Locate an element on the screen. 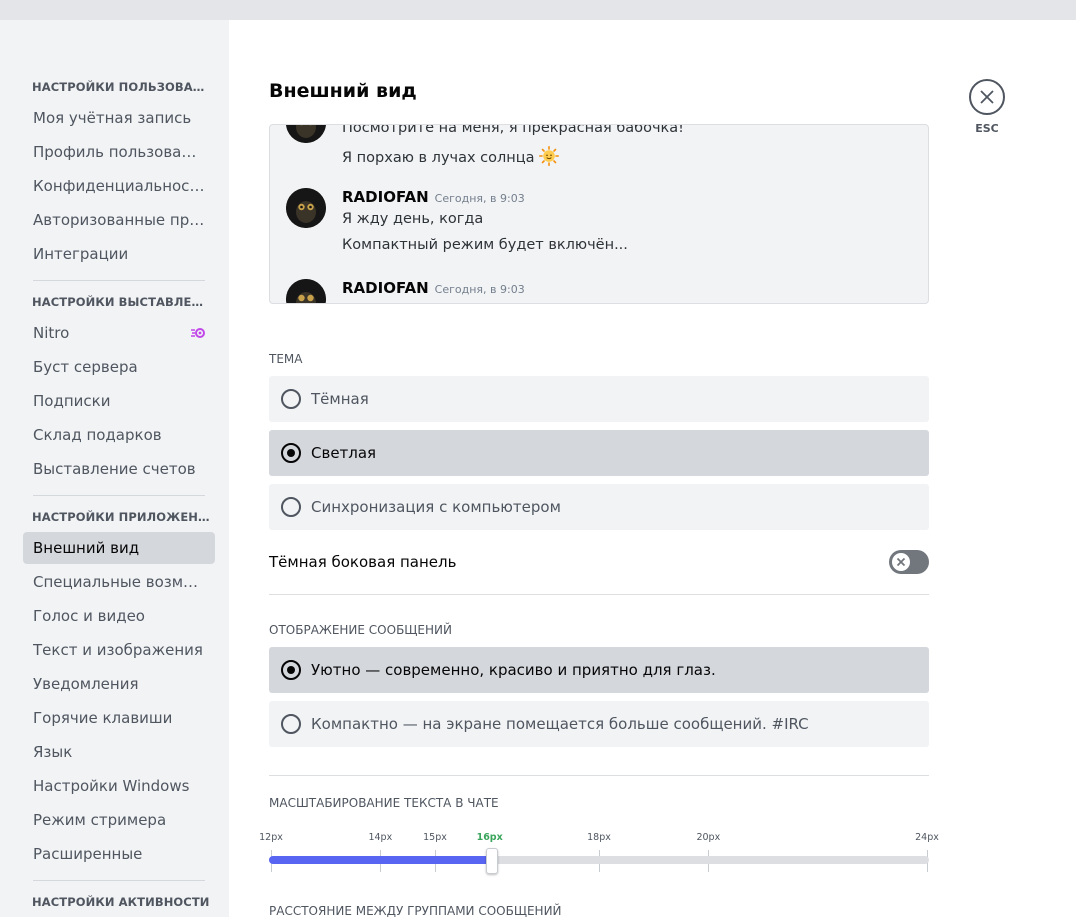 The height and width of the screenshot is (918, 1076). sidebar-item-keybinds: Горячие клавиши is located at coordinates (119, 718).